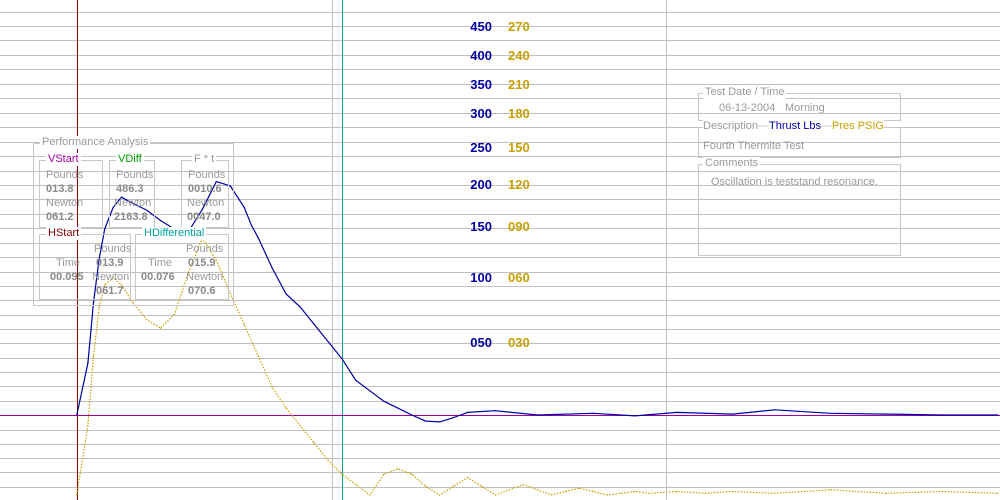 The height and width of the screenshot is (500, 1000). Describe the element at coordinates (132, 190) in the screenshot. I see `vdiff-box: VDiff Pounds 486.3 Newton 2163.8` at that location.